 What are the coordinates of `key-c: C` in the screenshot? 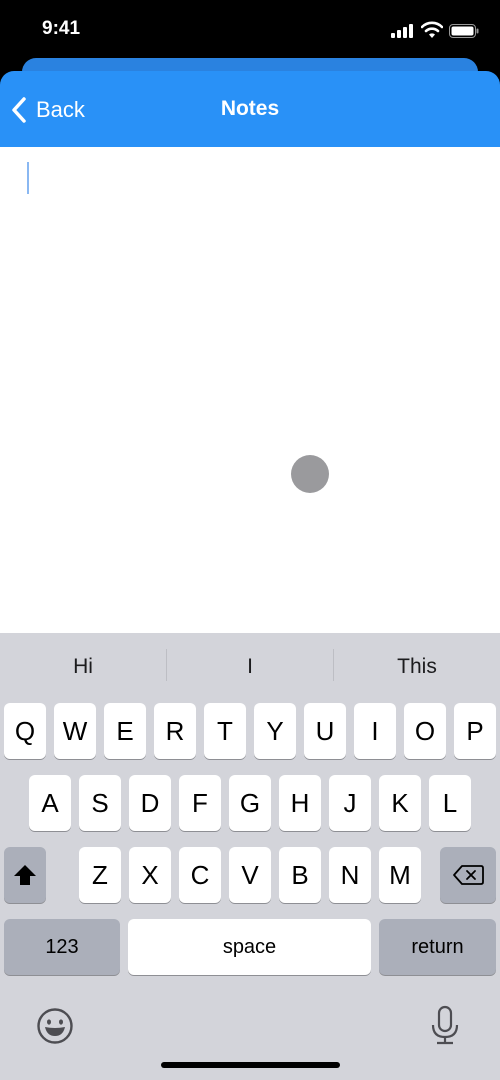 It's located at (200, 875).